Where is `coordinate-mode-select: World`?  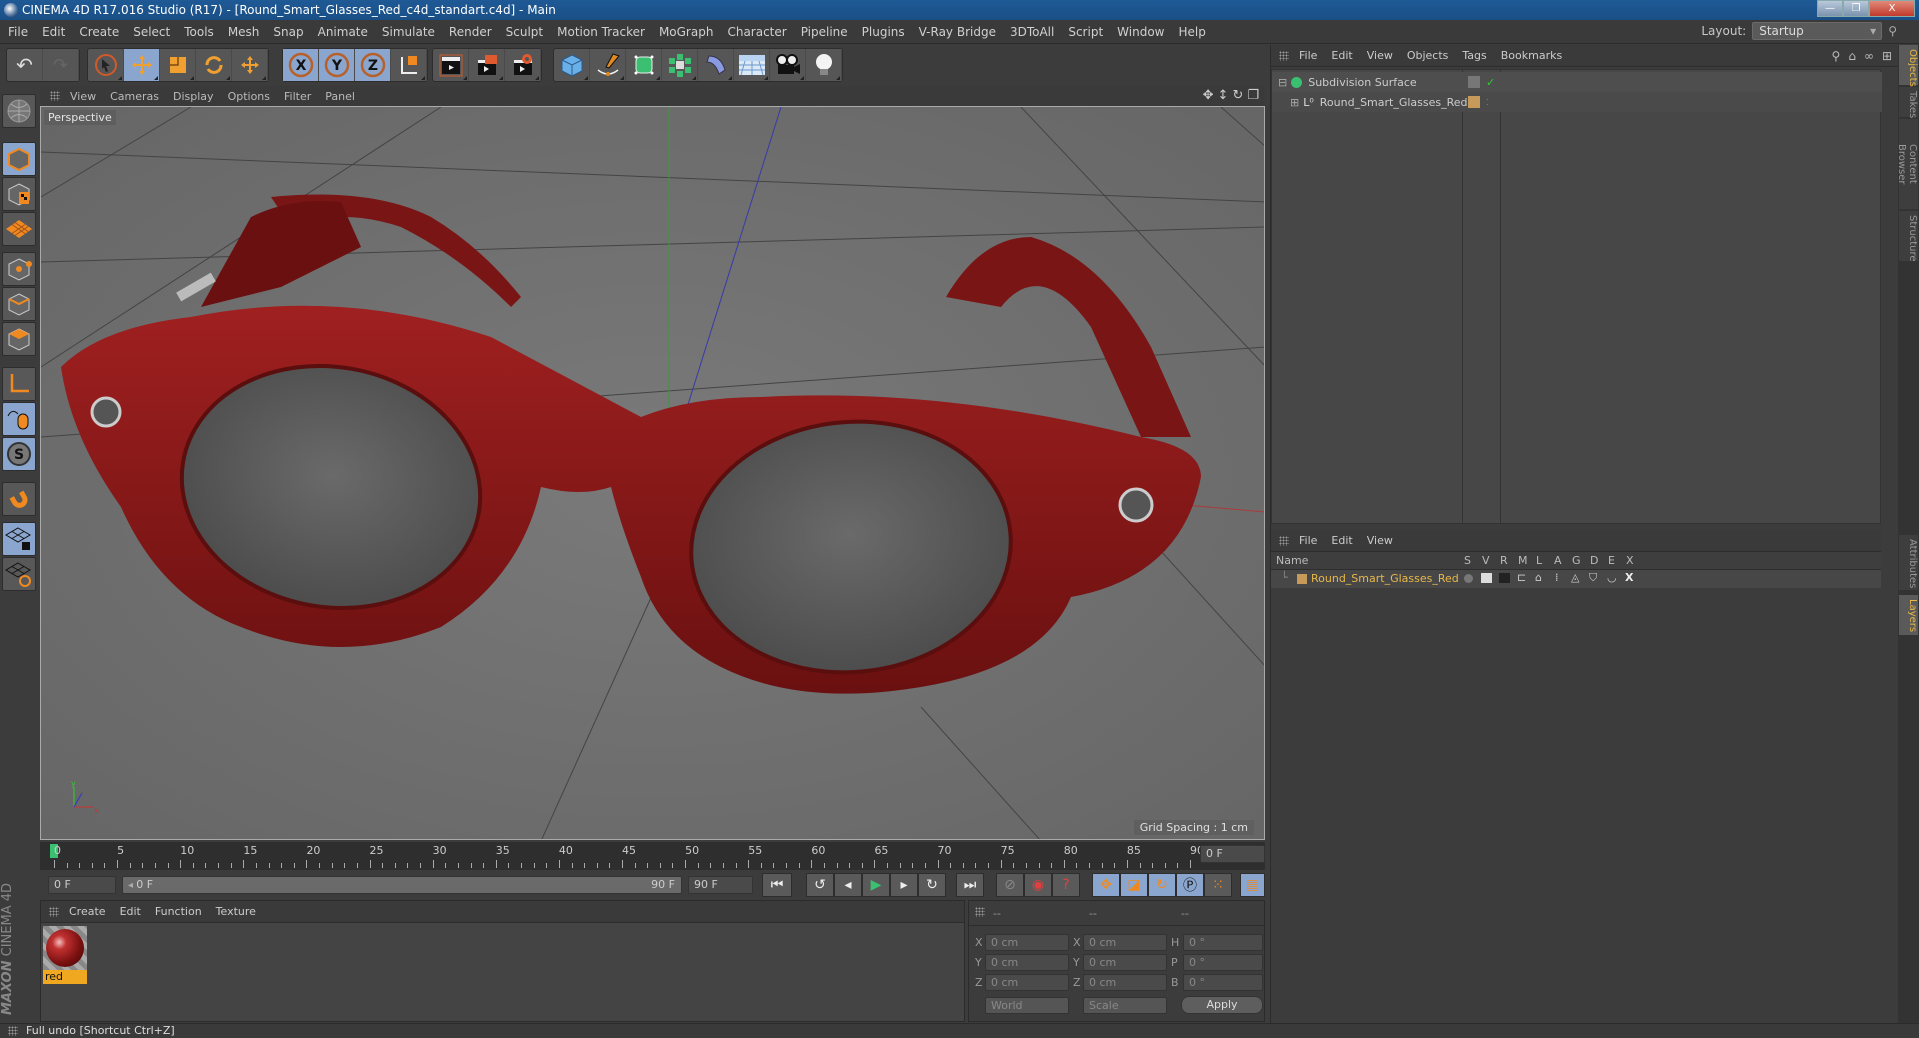
coordinate-mode-select: World is located at coordinates (1027, 1005).